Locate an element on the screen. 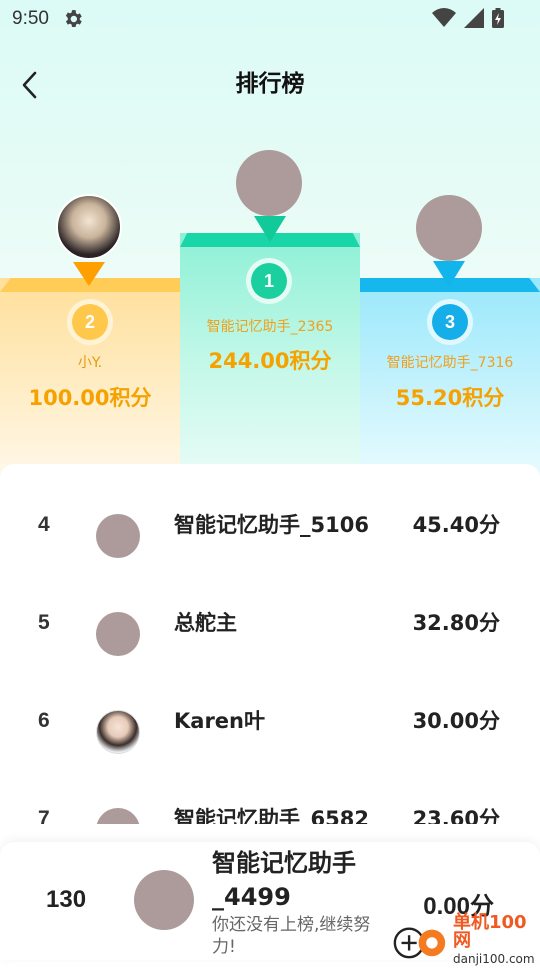 This screenshot has width=540, height=968. podium-third-score: 55.20积分 is located at coordinates (450, 398).